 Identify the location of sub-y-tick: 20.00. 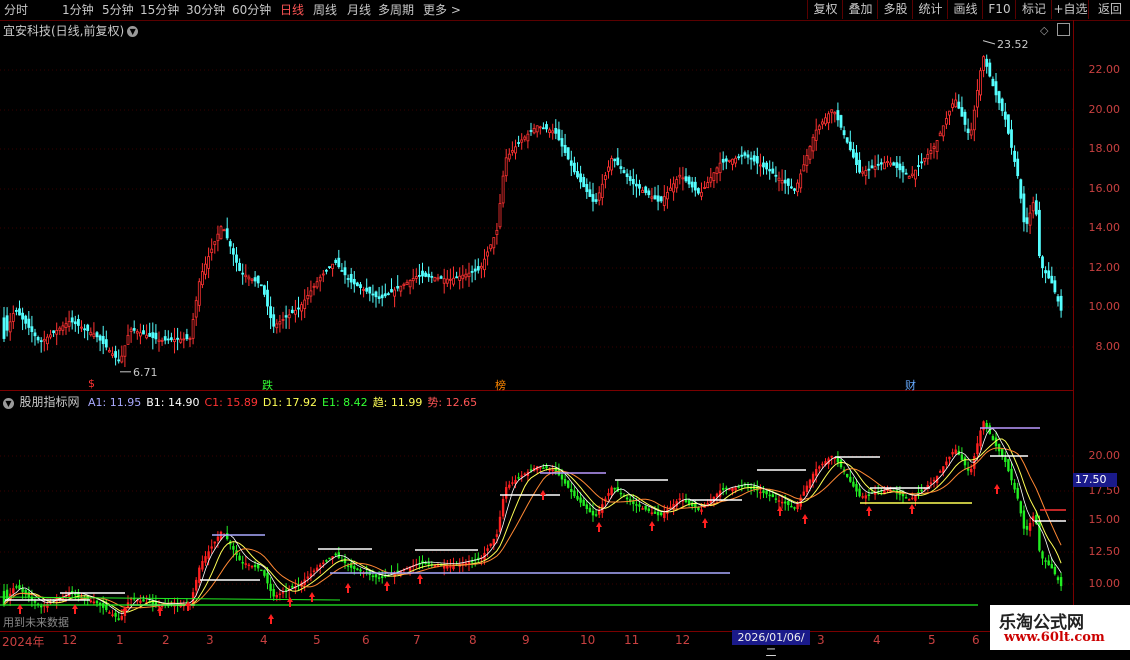
(1104, 455).